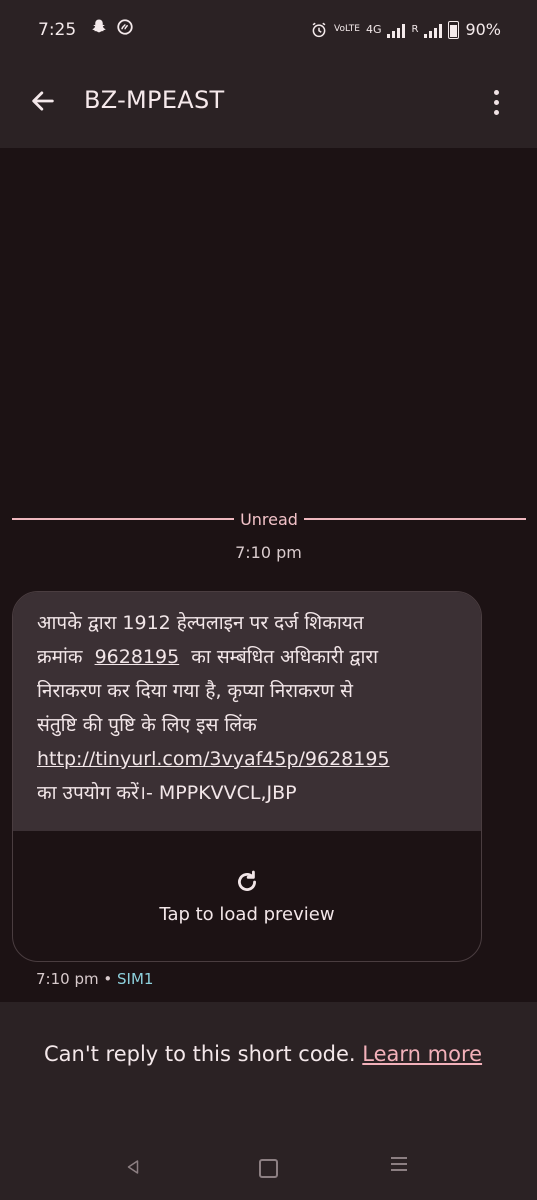 The image size is (537, 1200). Describe the element at coordinates (125, 27) in the screenshot. I see `app-notification-icon` at that location.